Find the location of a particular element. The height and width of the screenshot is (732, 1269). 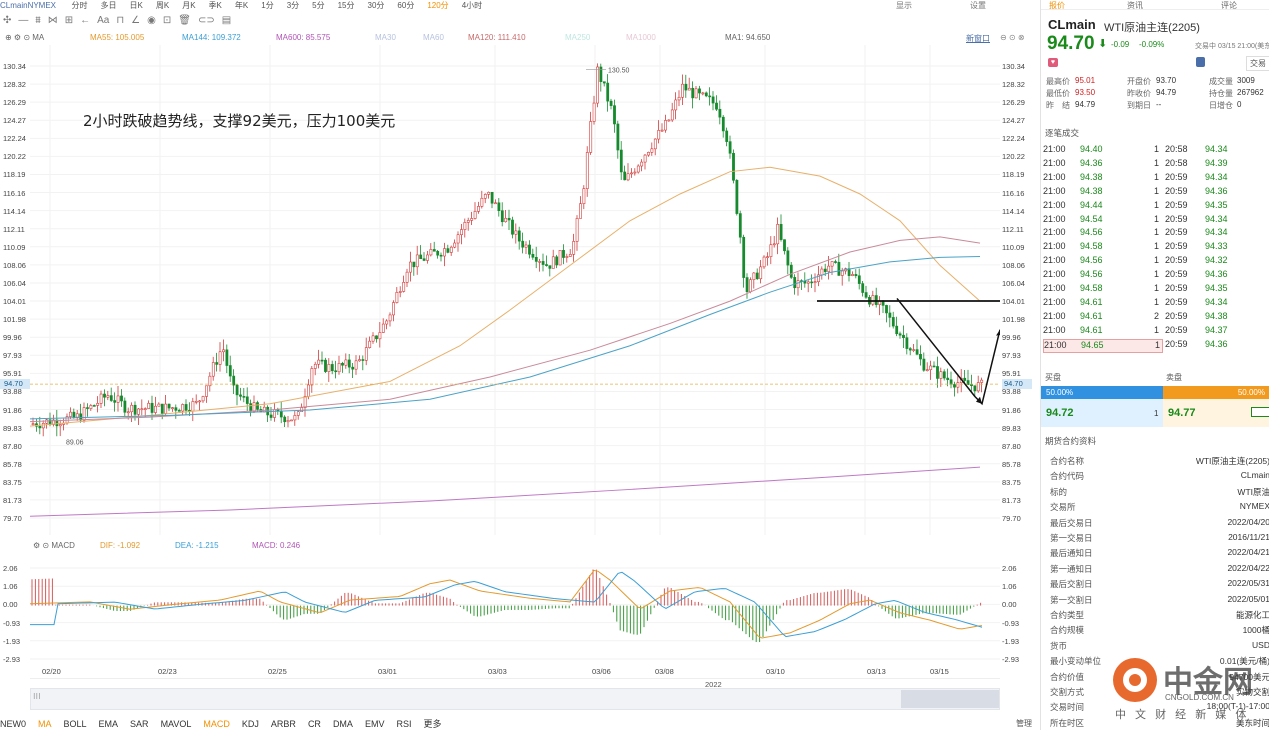

indicator-tab-7: KDJ is located at coordinates (250, 724).